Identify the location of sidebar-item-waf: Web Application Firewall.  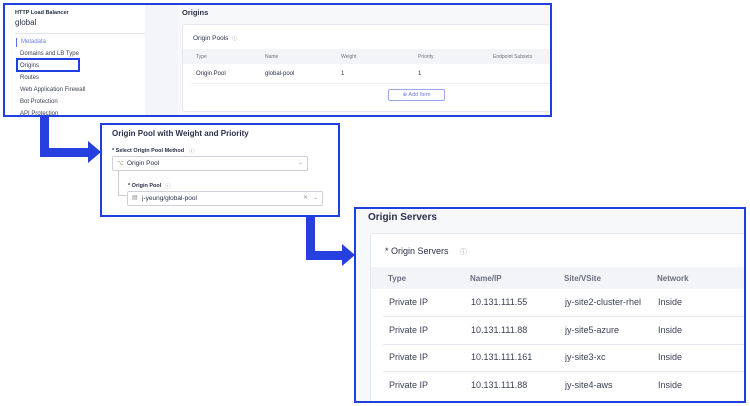
(52, 90).